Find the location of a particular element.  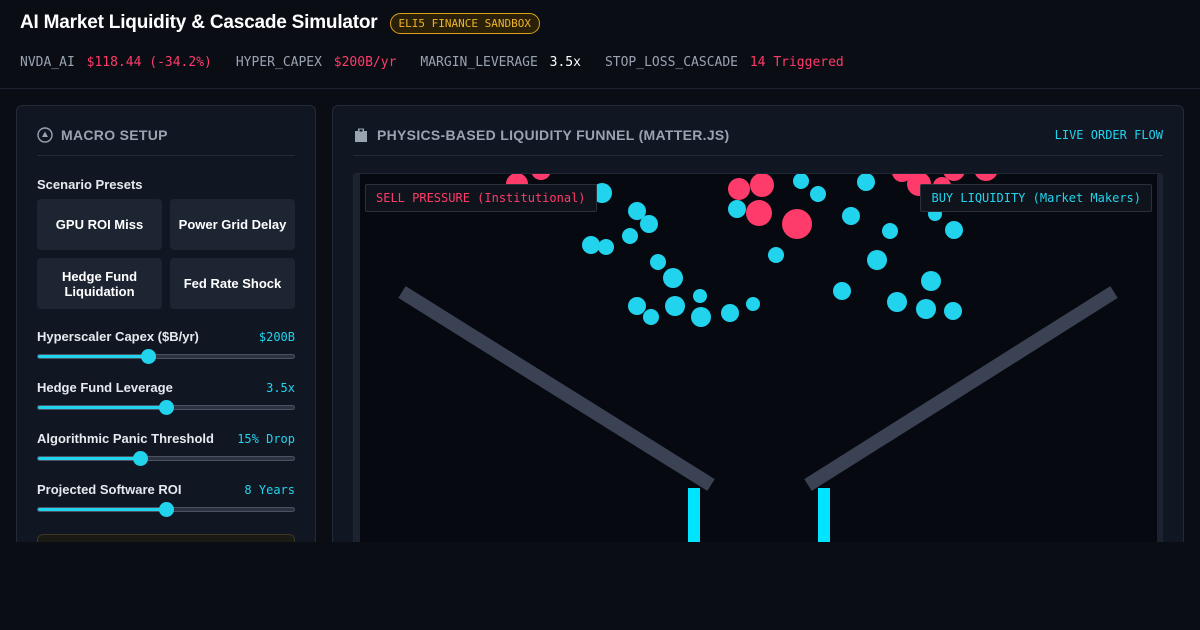

preset-hedge-fund-liquidation: Hedge Fund Liquidation is located at coordinates (99, 283).